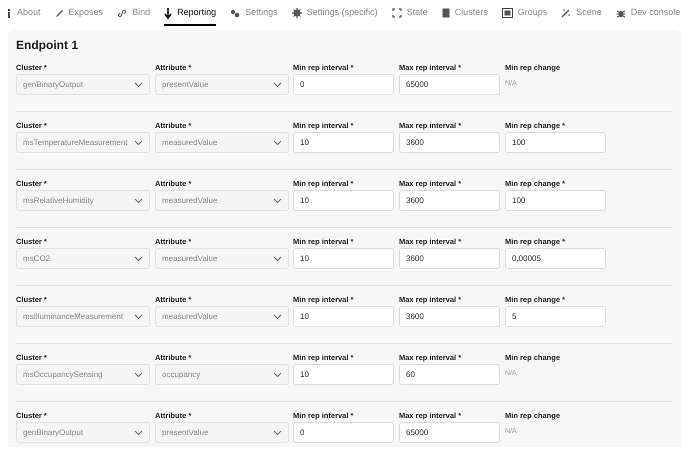 The height and width of the screenshot is (449, 689). Describe the element at coordinates (581, 14) in the screenshot. I see `tab: Scene` at that location.